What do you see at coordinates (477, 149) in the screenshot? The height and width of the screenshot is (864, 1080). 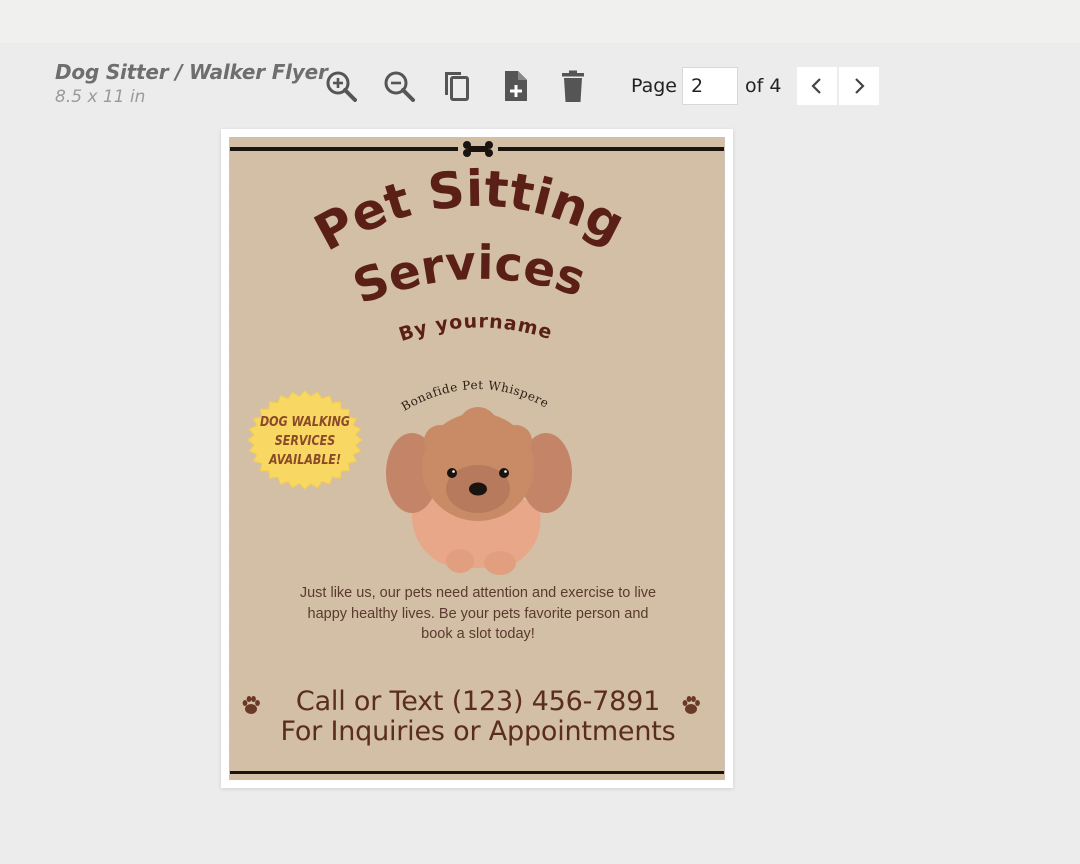 I see `bone-divider` at bounding box center [477, 149].